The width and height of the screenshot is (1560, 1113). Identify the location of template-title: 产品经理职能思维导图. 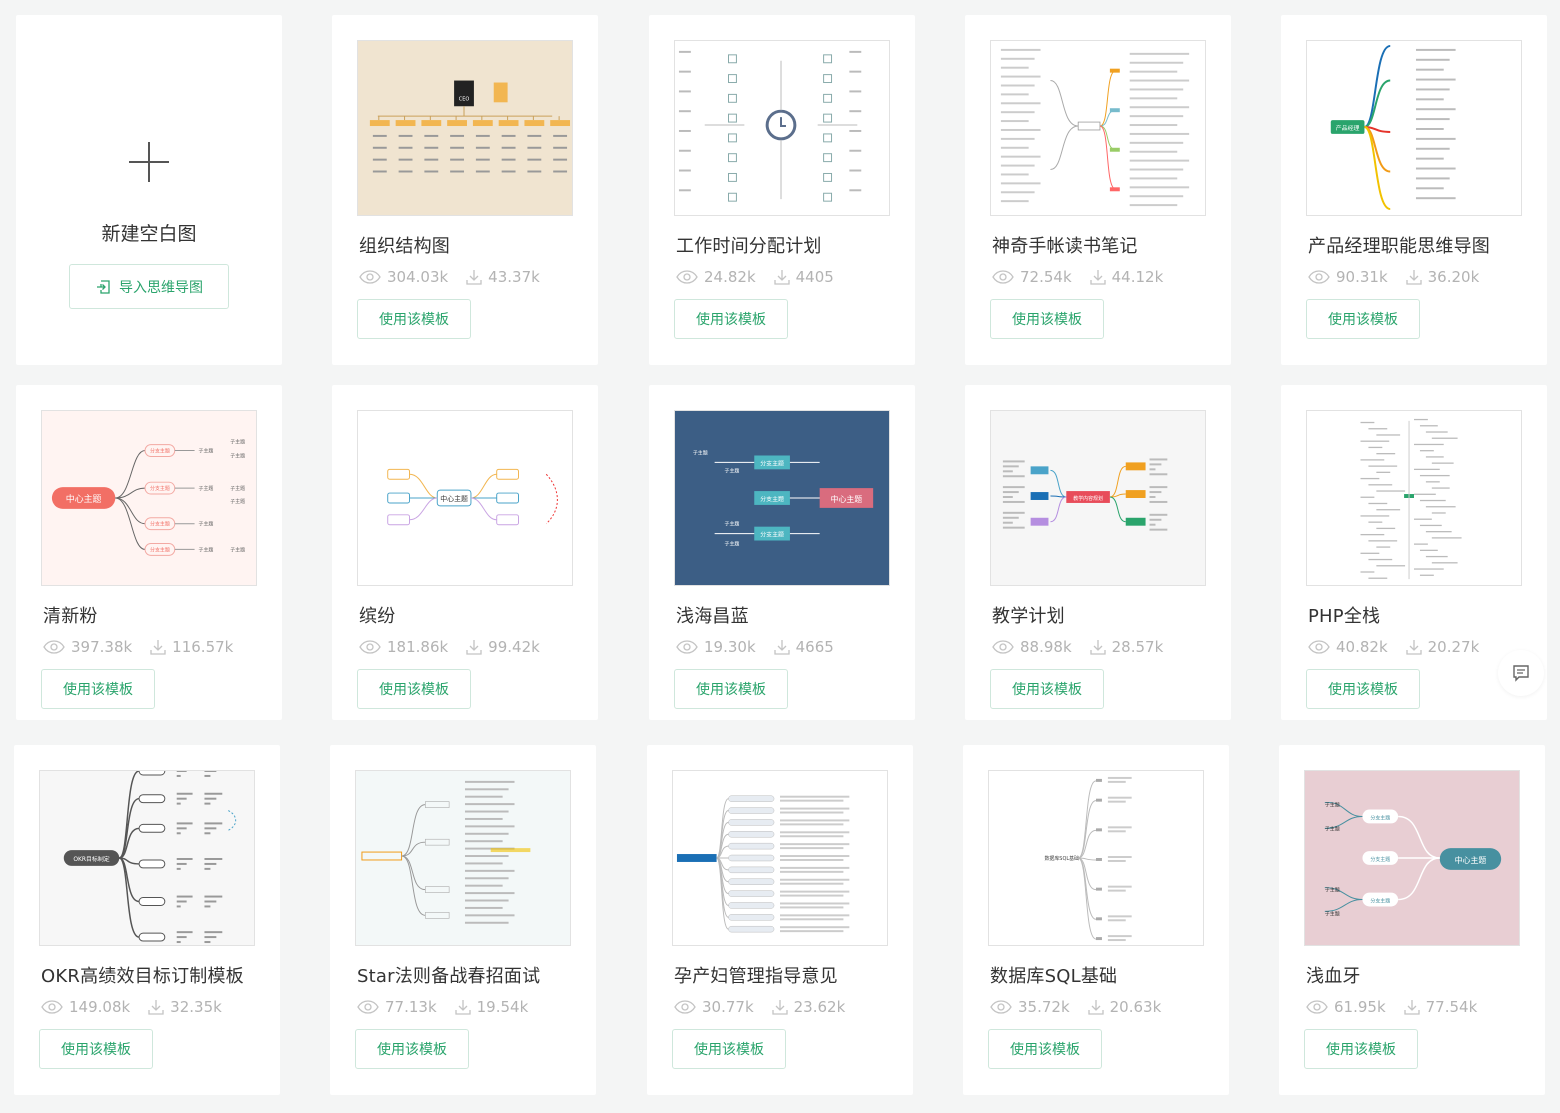
(1399, 245).